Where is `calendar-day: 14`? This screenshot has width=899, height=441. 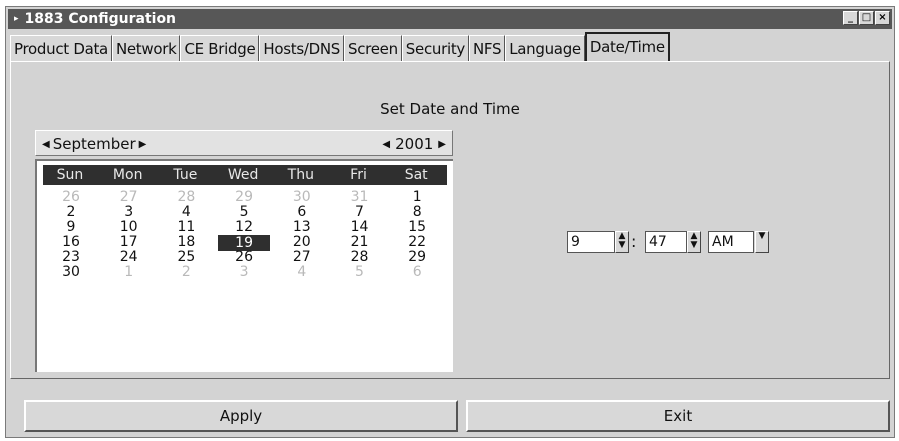 calendar-day: 14 is located at coordinates (360, 227).